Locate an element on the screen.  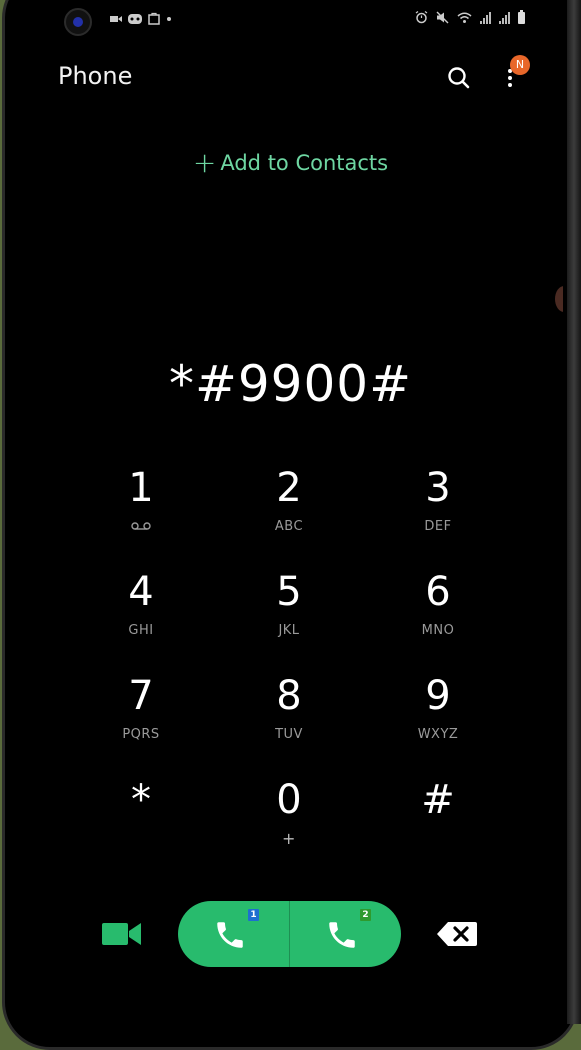
notification-dot-icon is located at coordinates (169, 18).